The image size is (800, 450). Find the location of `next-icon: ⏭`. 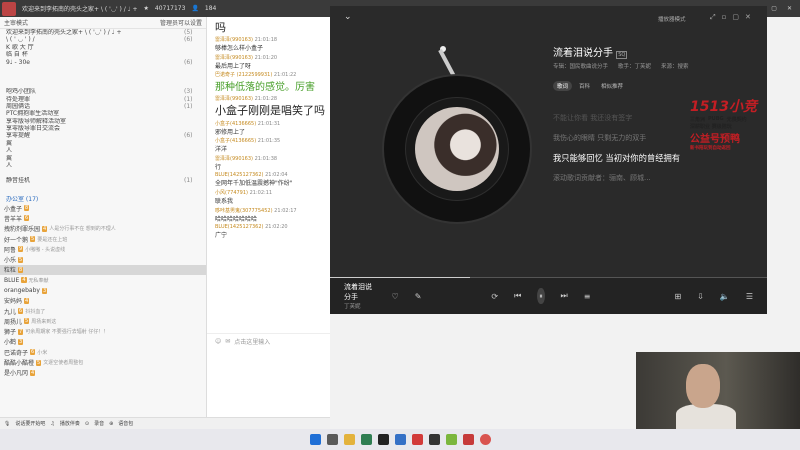

next-icon: ⏭ is located at coordinates (564, 296).